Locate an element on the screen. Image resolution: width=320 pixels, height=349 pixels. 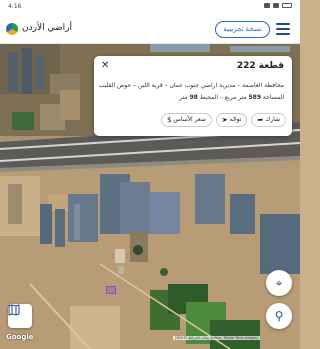
perimeter-value: 98 is located at coordinates (193, 97).